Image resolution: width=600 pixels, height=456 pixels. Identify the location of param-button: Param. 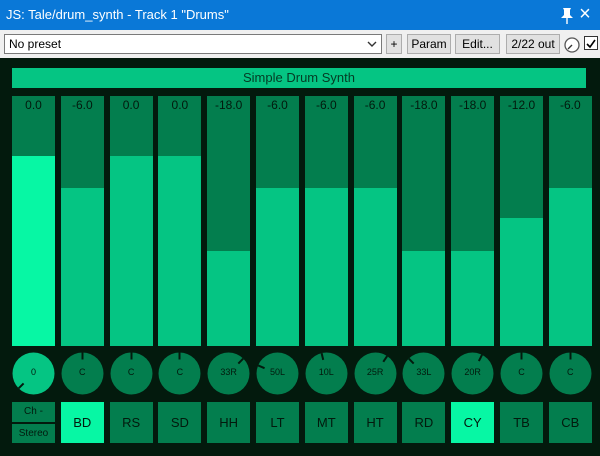
(429, 44).